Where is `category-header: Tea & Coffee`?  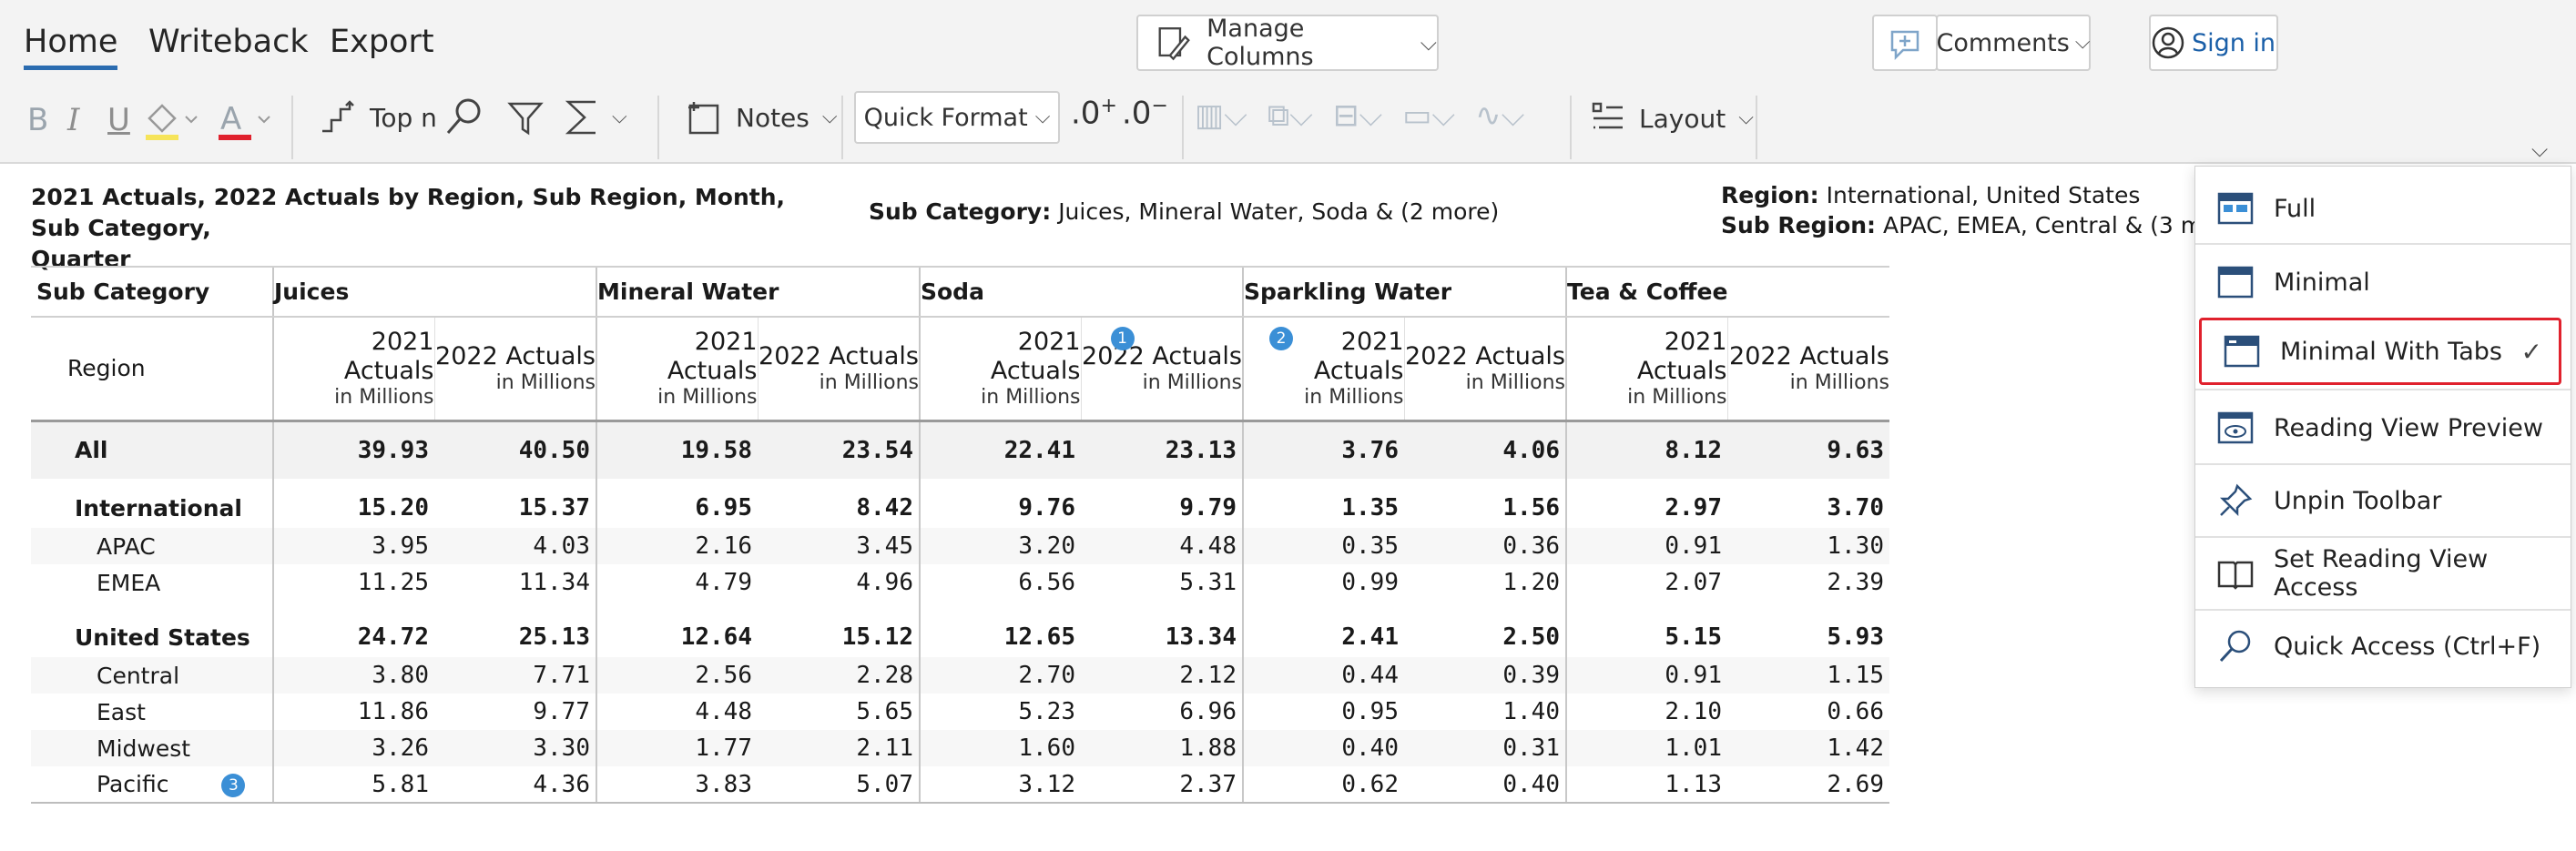
category-header: Tea & Coffee is located at coordinates (1727, 292).